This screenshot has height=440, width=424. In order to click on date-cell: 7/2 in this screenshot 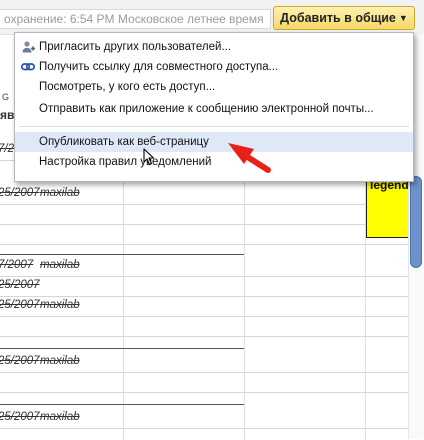, I will do `click(7, 149)`.